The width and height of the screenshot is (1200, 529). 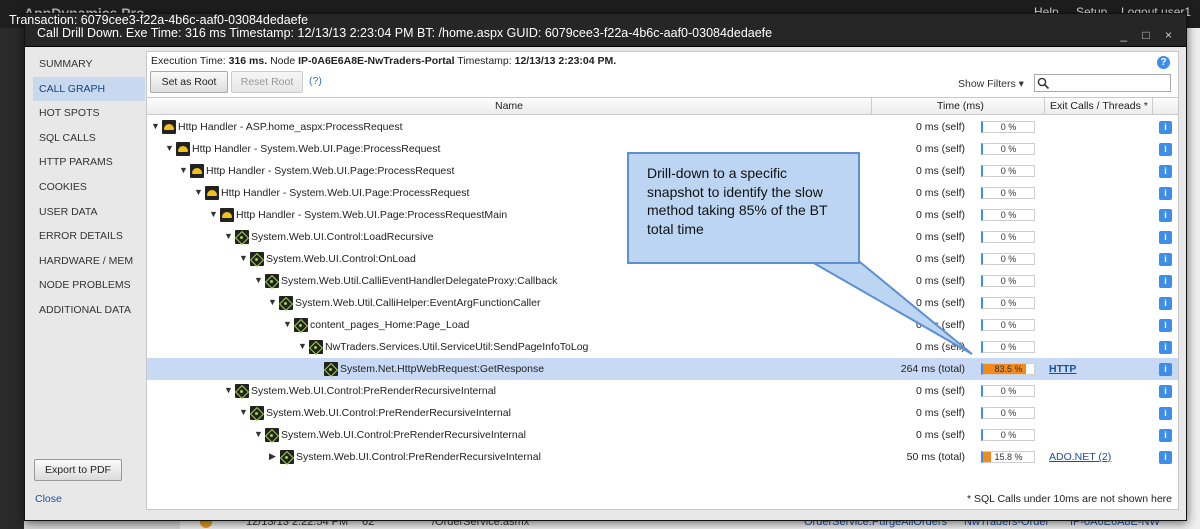 I want to click on expand-toggle: ▶, so click(x=272, y=456).